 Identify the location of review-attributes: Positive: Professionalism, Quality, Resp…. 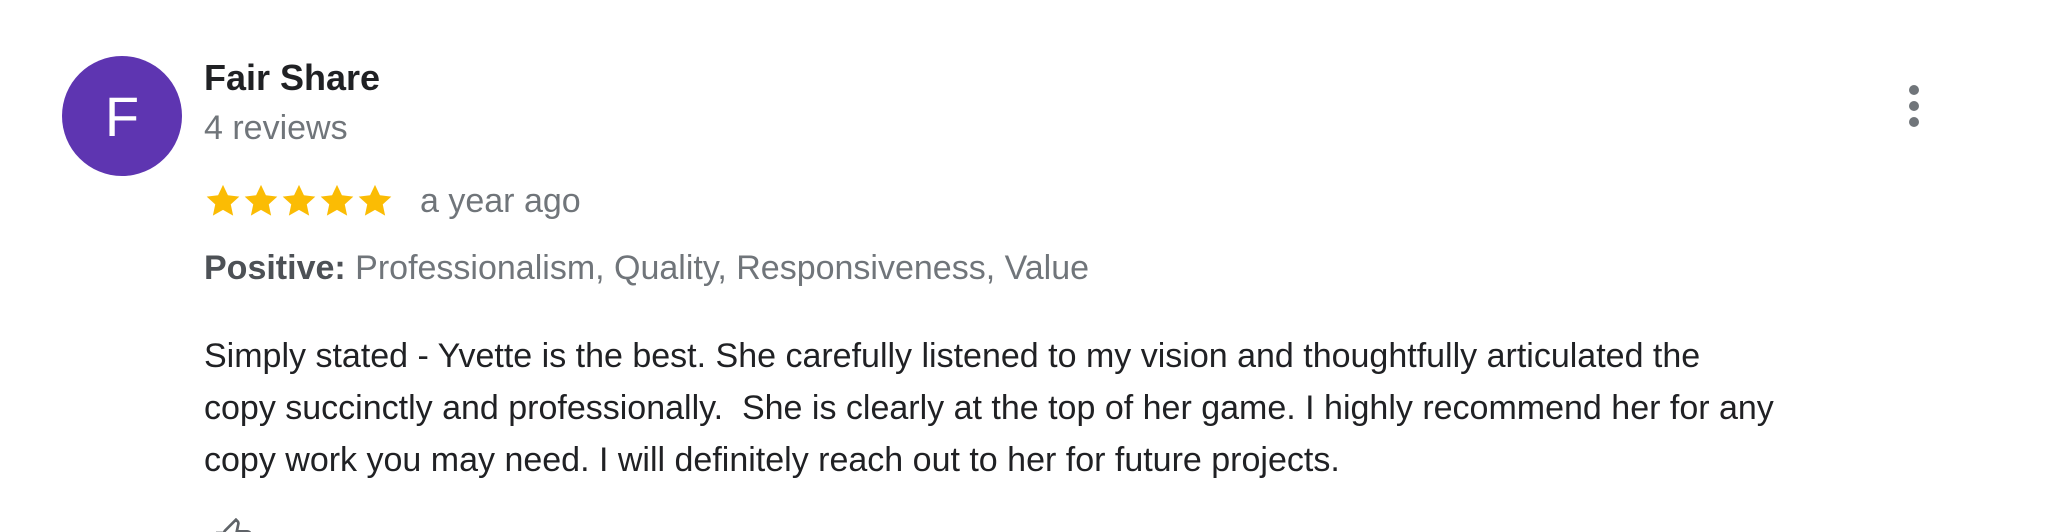
(646, 268).